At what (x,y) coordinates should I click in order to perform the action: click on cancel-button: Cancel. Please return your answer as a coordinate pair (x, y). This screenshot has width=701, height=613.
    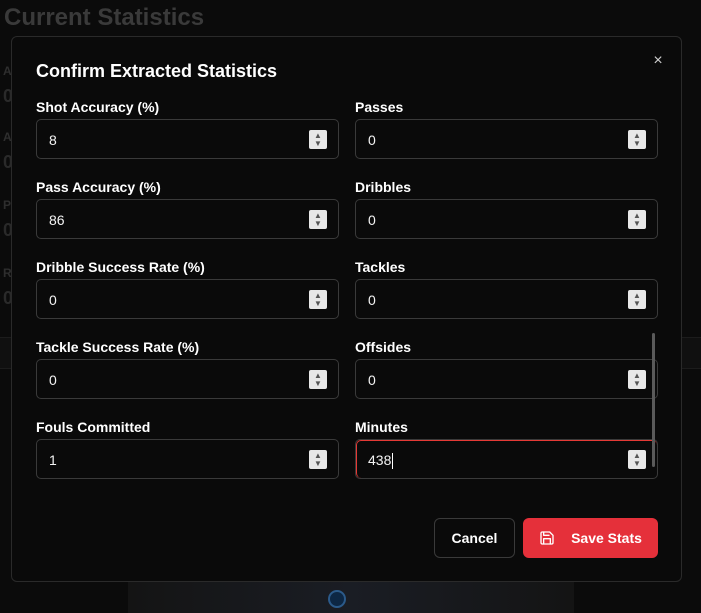
    Looking at the image, I should click on (474, 538).